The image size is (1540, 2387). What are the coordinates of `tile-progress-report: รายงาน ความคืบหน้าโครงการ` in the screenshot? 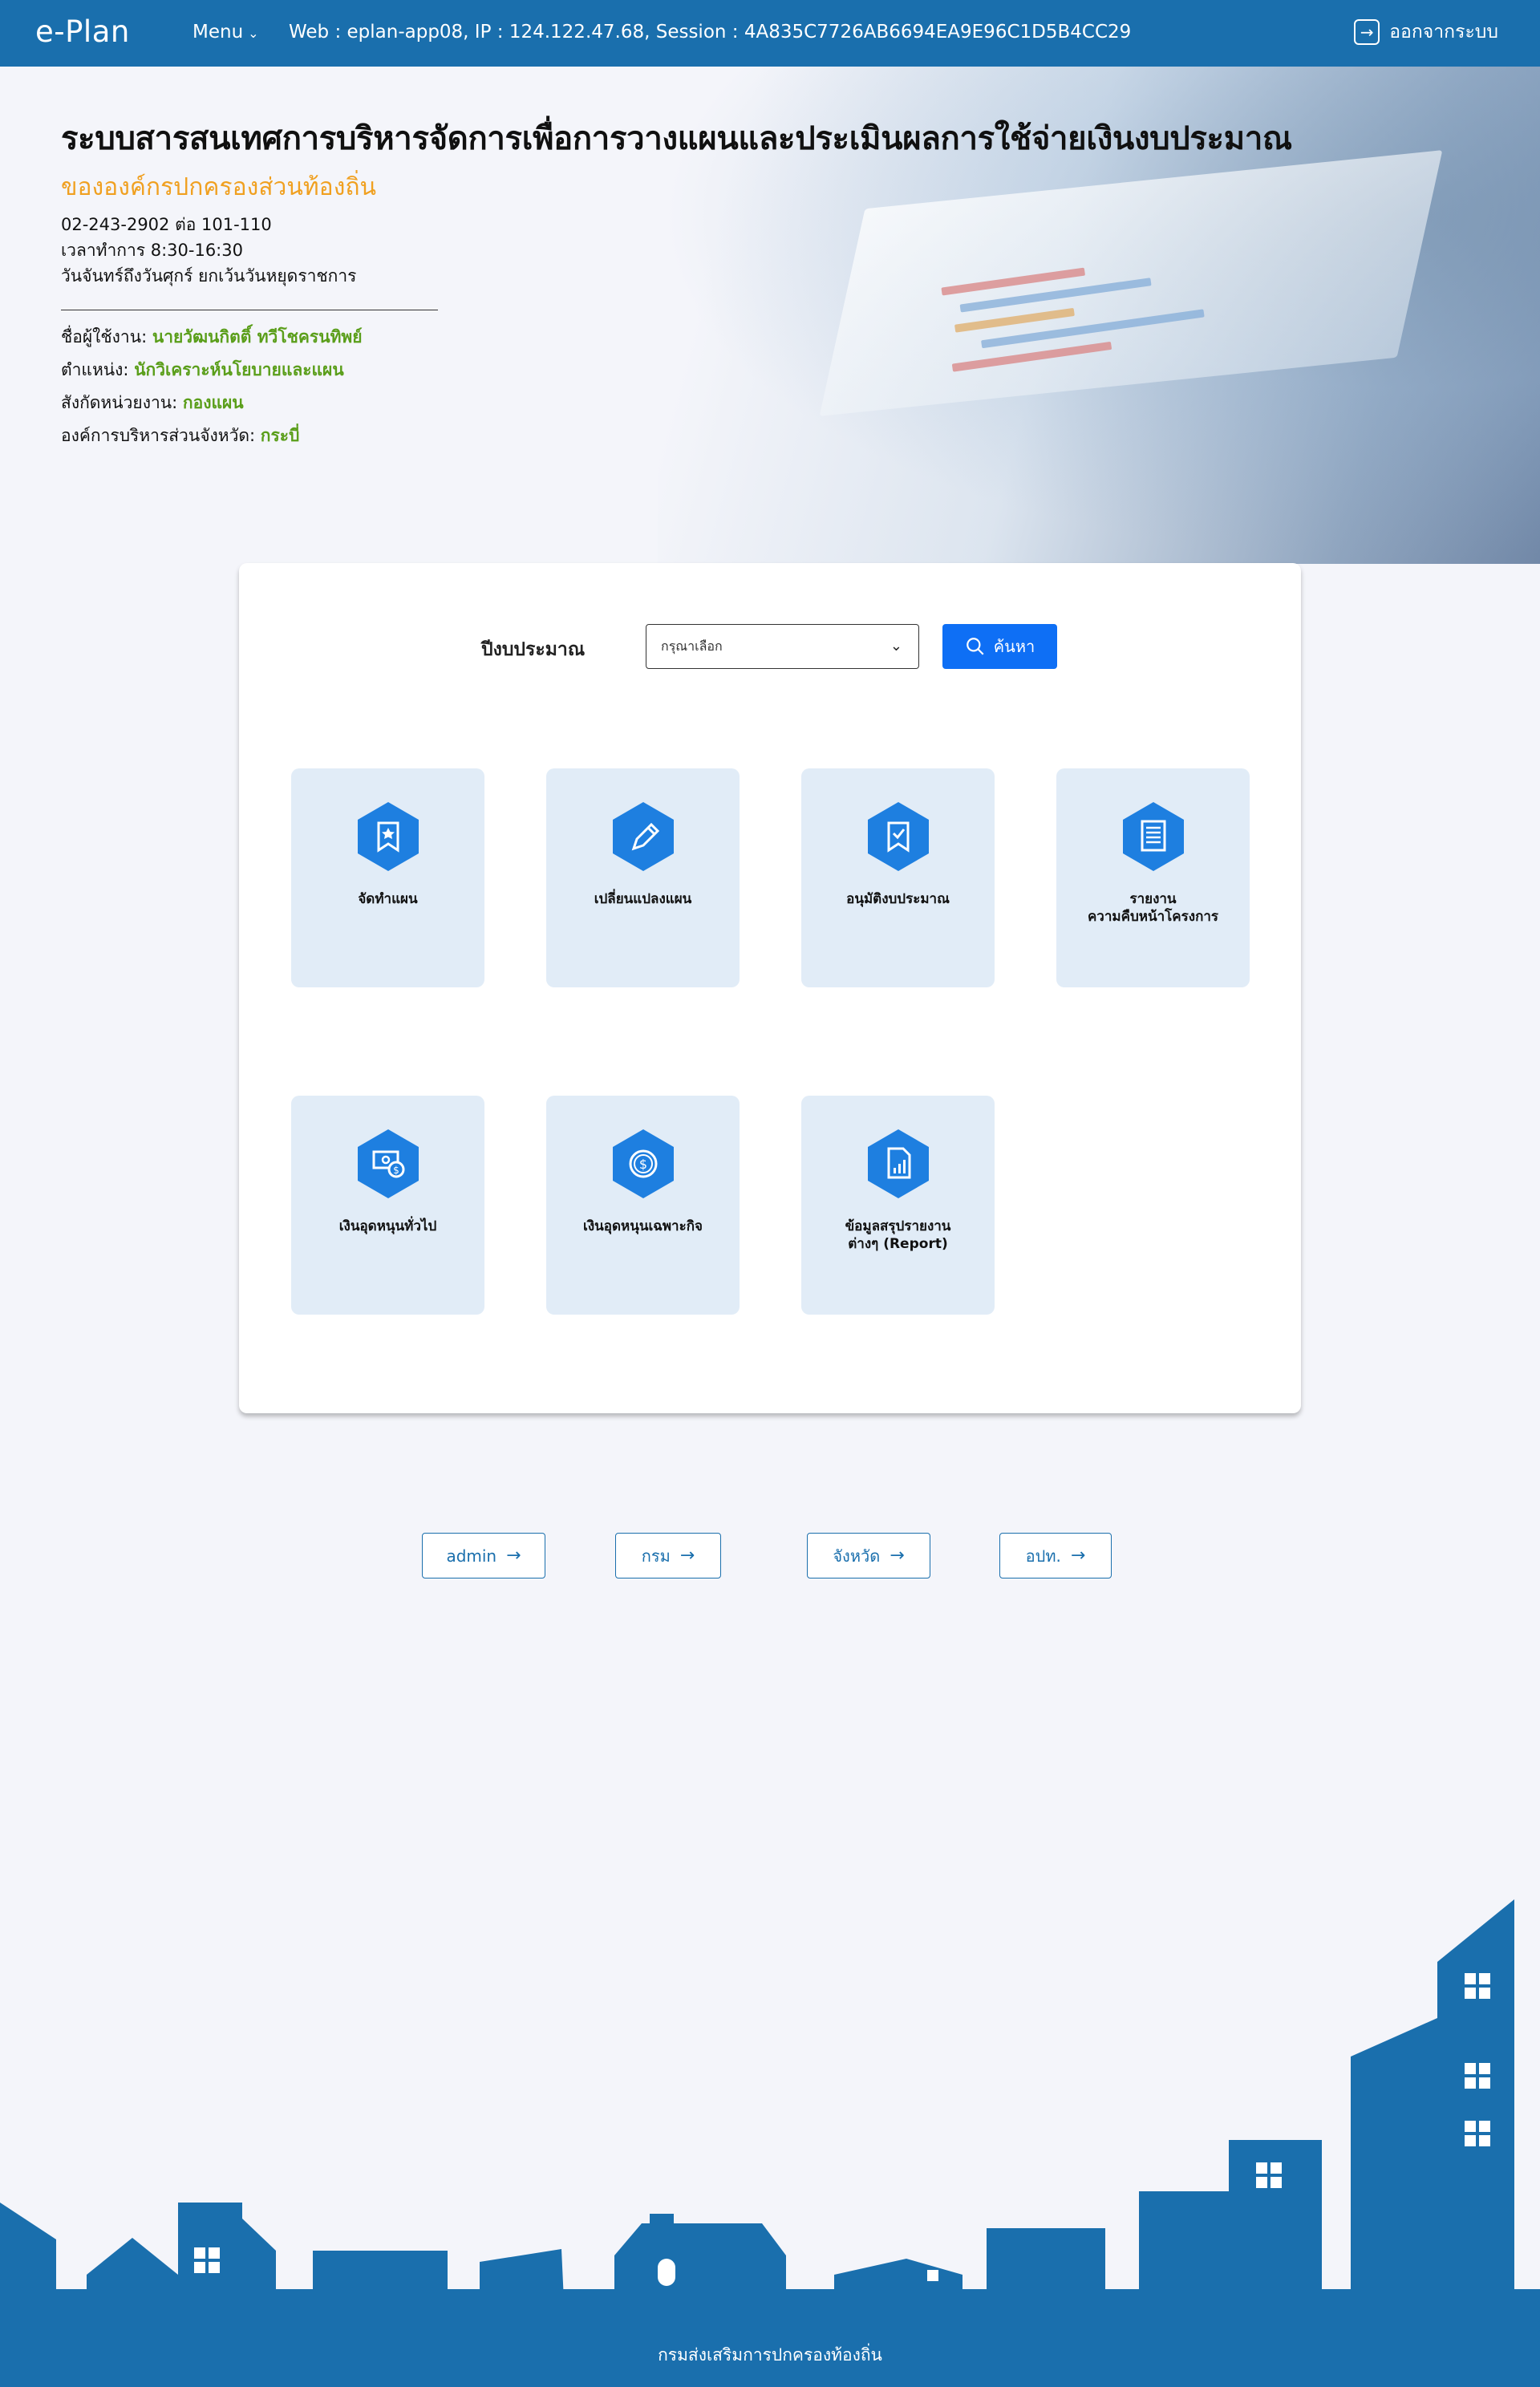 It's located at (1153, 877).